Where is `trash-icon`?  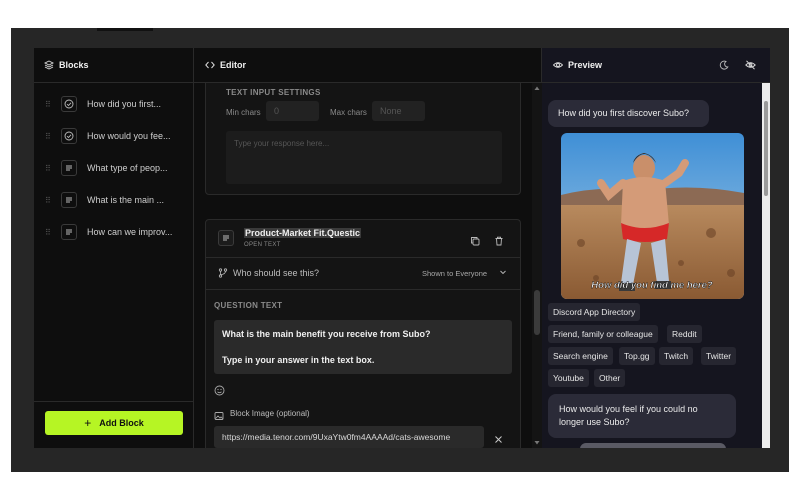 trash-icon is located at coordinates (499, 242).